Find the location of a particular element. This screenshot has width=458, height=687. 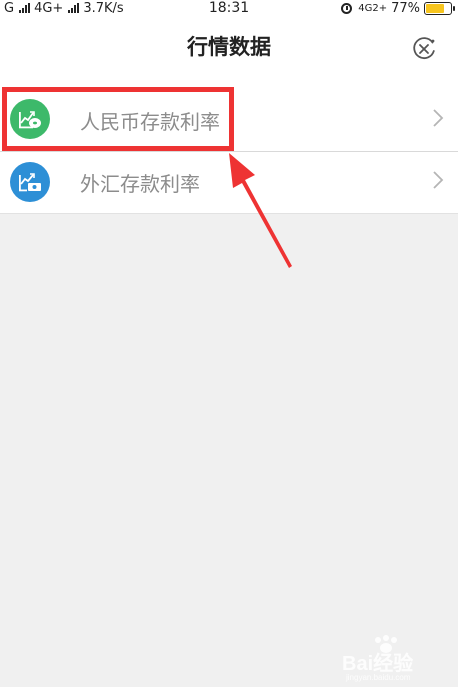

list-bottom-divider is located at coordinates (229, 213).